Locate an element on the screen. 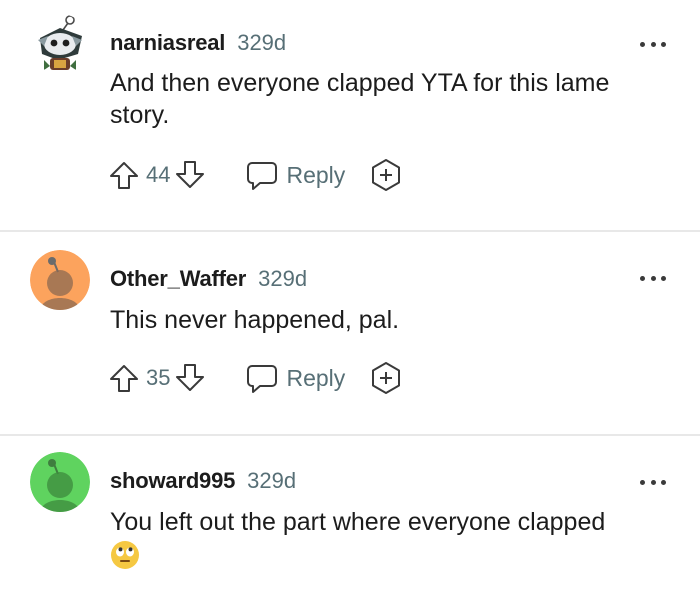 The width and height of the screenshot is (700, 592). comment-meta: narniasreal 329d is located at coordinates (198, 43).